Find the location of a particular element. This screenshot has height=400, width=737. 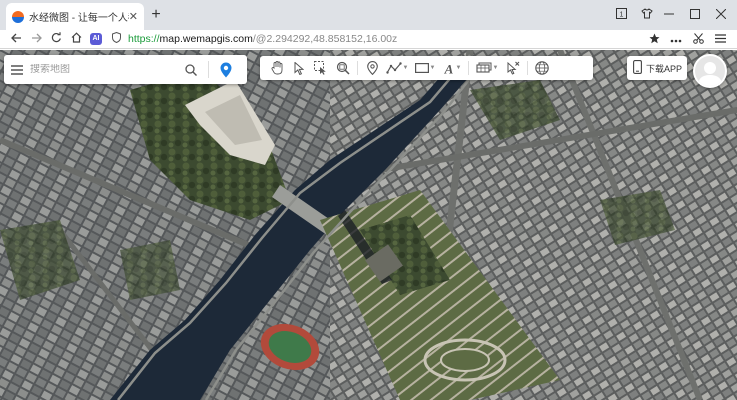

url-protocol: https:// is located at coordinates (144, 39).